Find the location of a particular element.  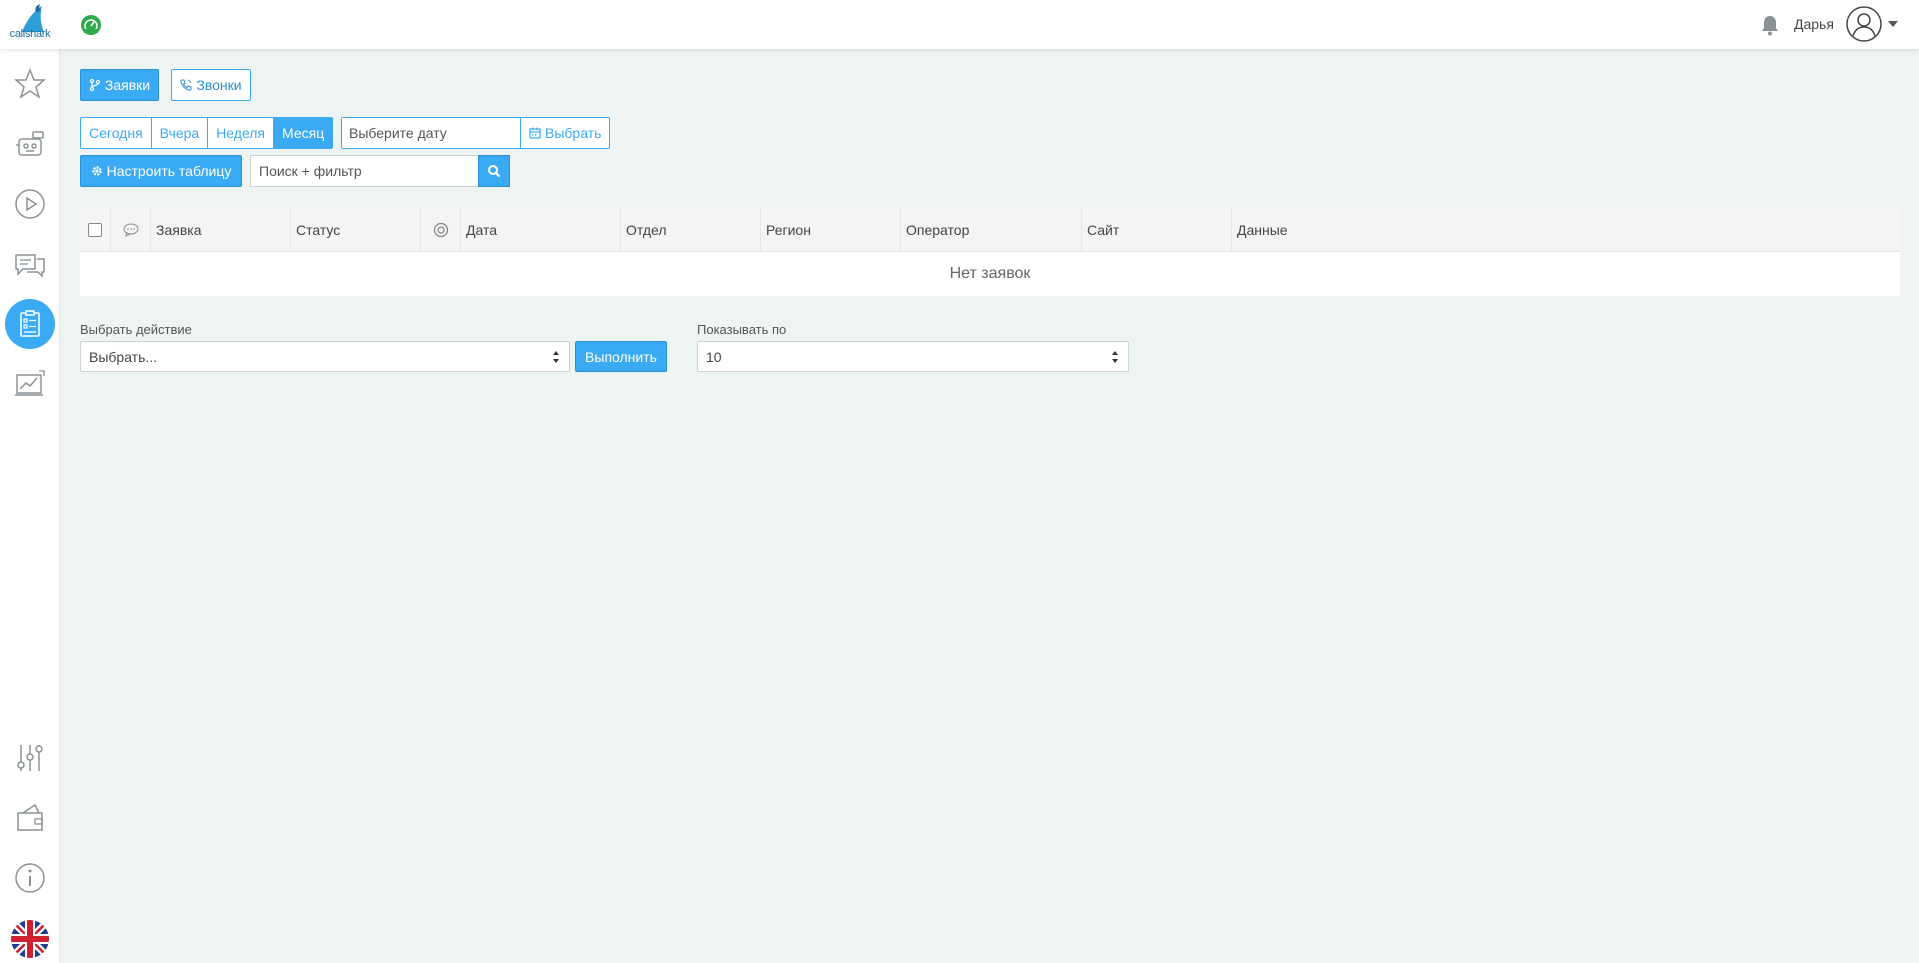

column-date: Дата is located at coordinates (541, 229).